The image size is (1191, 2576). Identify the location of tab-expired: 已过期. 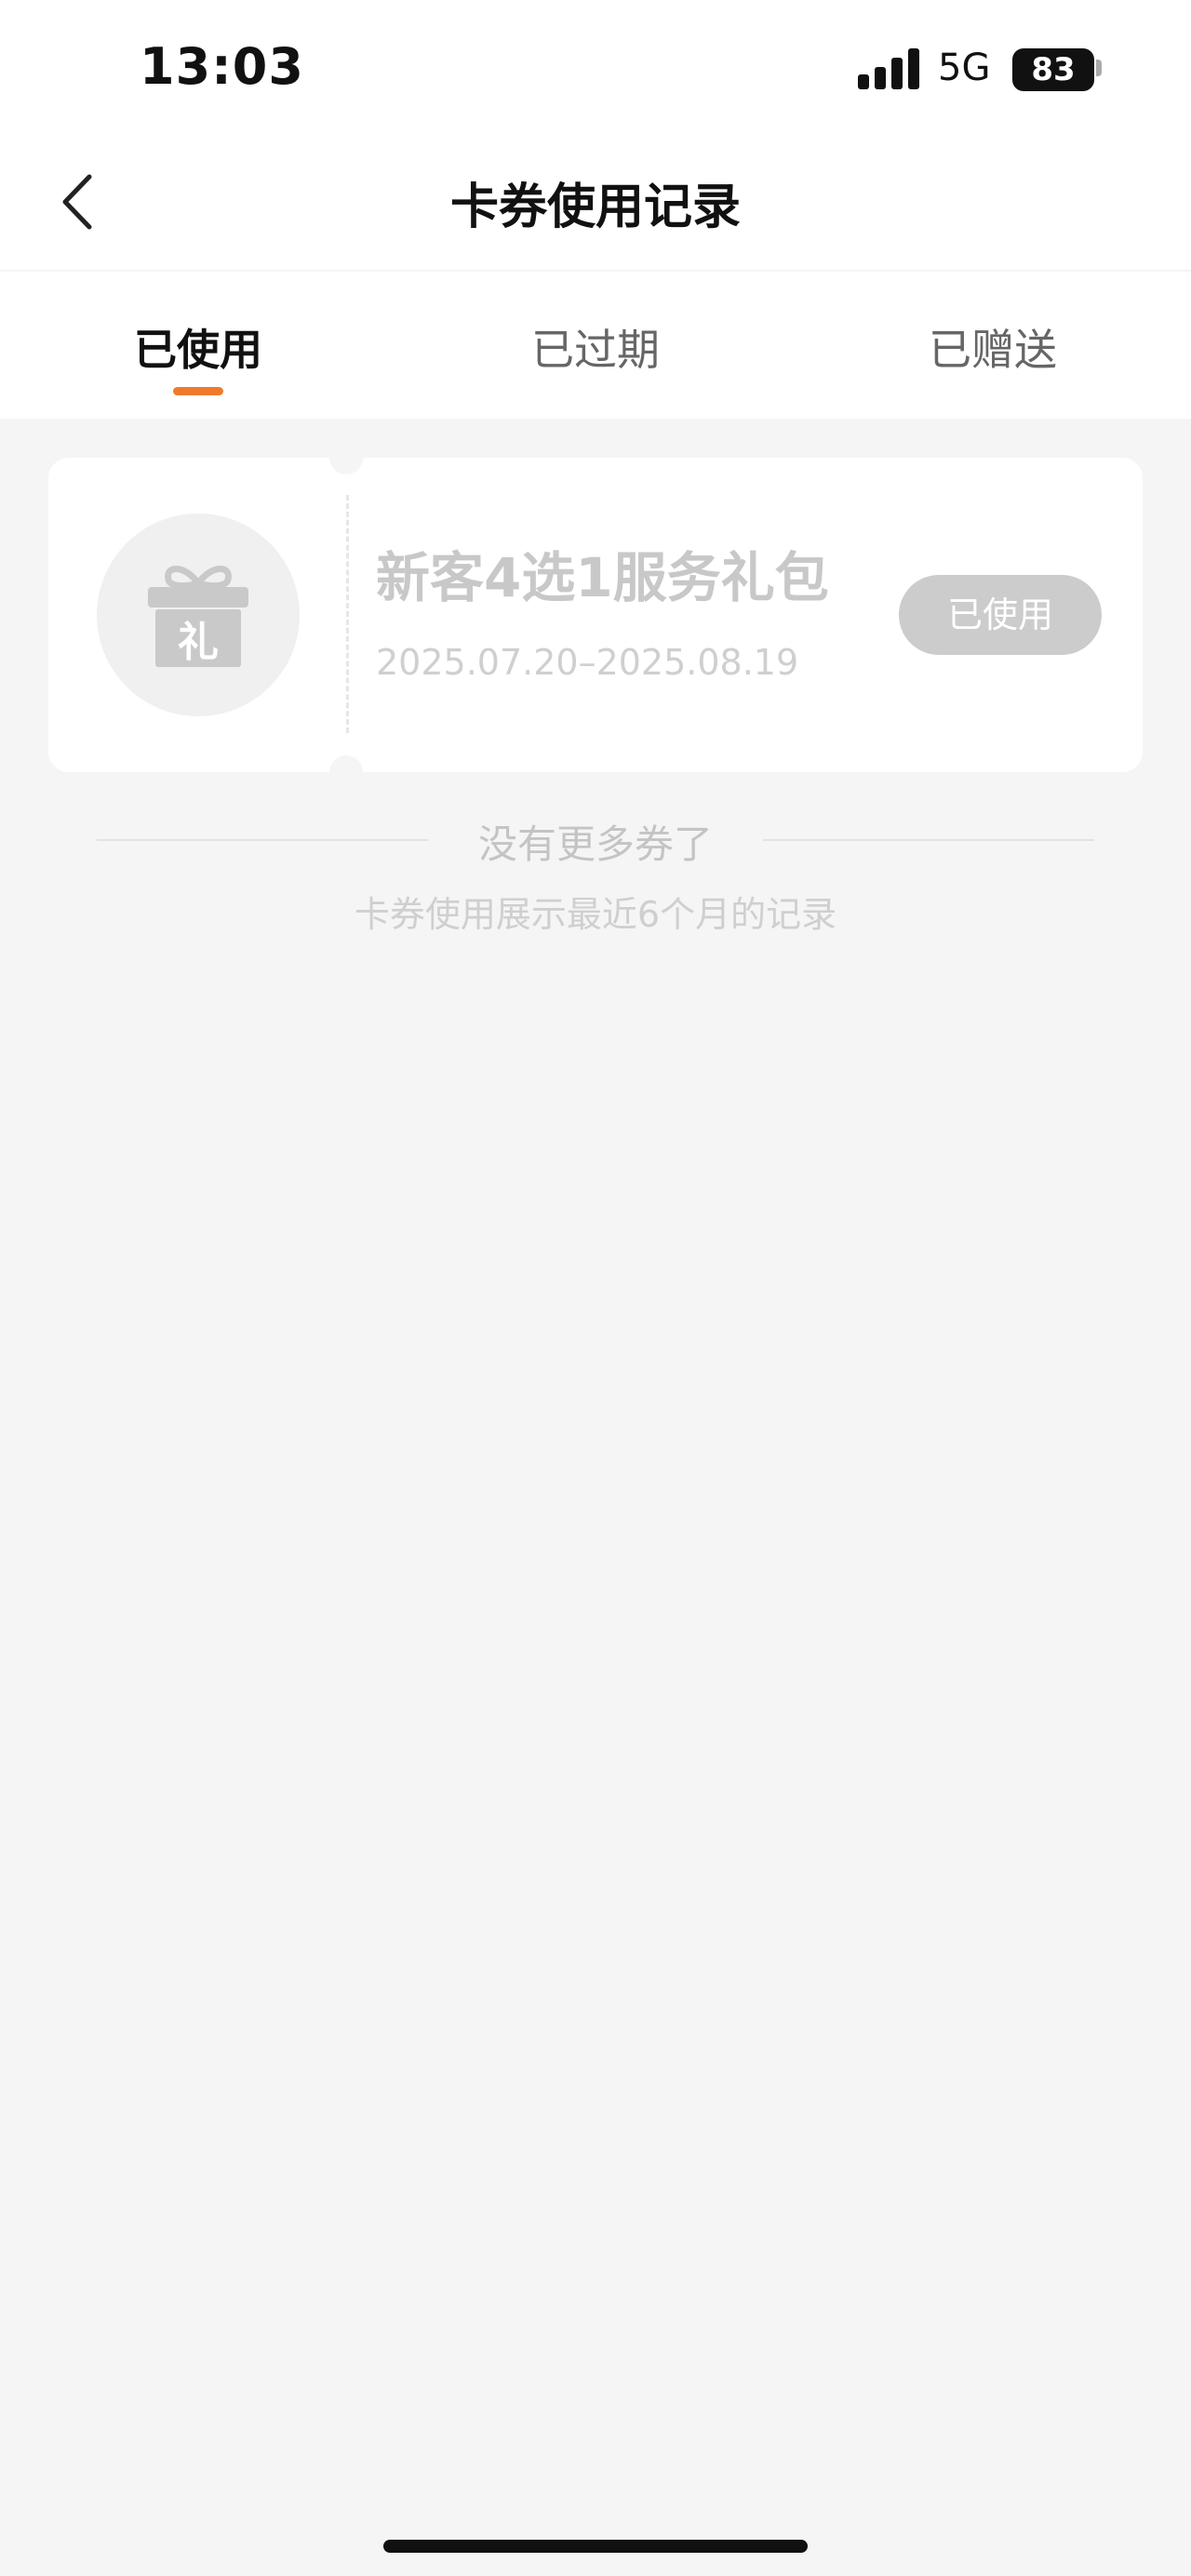
(595, 347).